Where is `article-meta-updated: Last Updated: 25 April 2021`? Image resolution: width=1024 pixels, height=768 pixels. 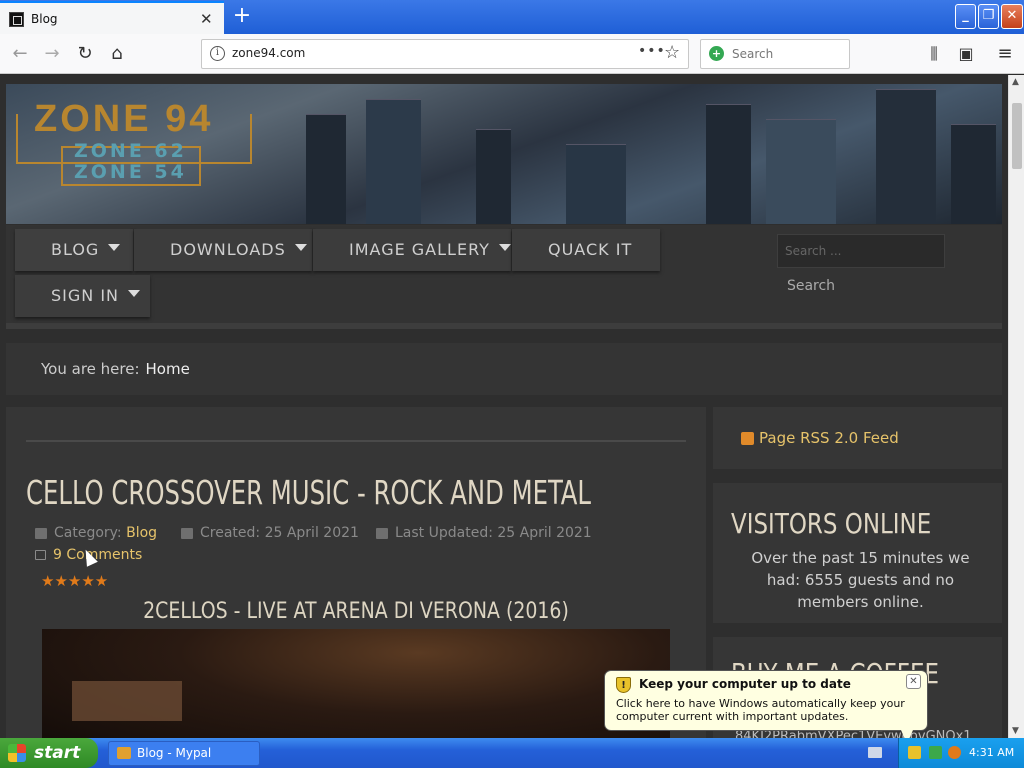 article-meta-updated: Last Updated: 25 April 2021 is located at coordinates (484, 533).